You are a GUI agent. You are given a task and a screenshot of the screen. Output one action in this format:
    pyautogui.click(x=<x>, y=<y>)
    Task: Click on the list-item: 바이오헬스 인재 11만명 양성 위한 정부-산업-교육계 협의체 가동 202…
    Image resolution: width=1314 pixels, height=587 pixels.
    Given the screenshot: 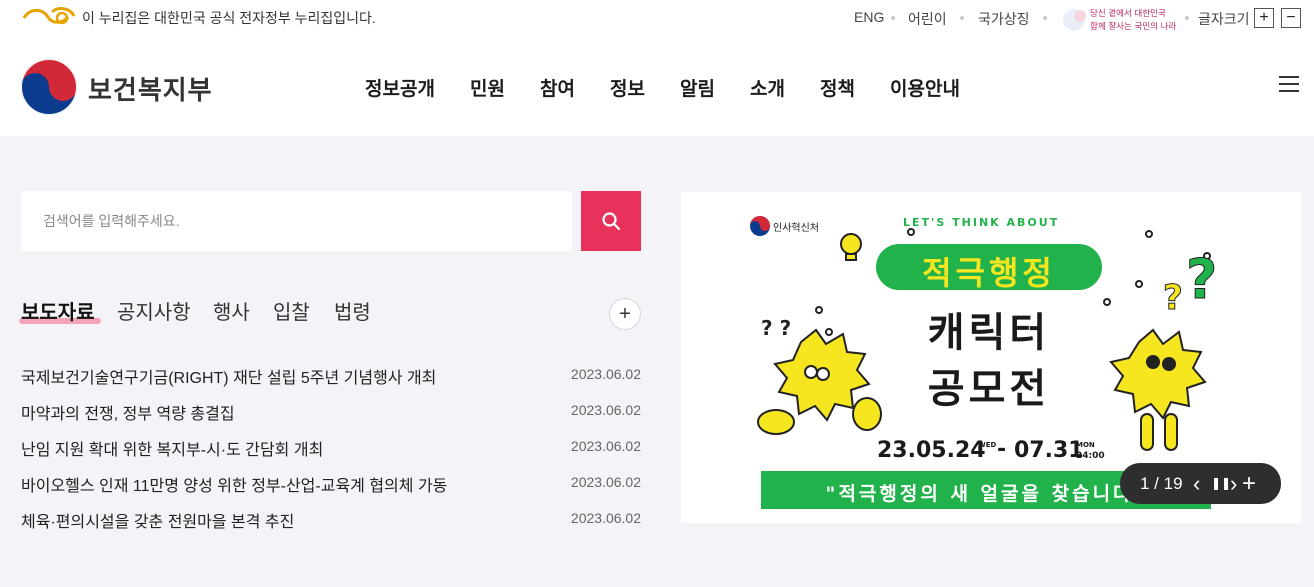 What is the action you would take?
    pyautogui.click(x=331, y=484)
    